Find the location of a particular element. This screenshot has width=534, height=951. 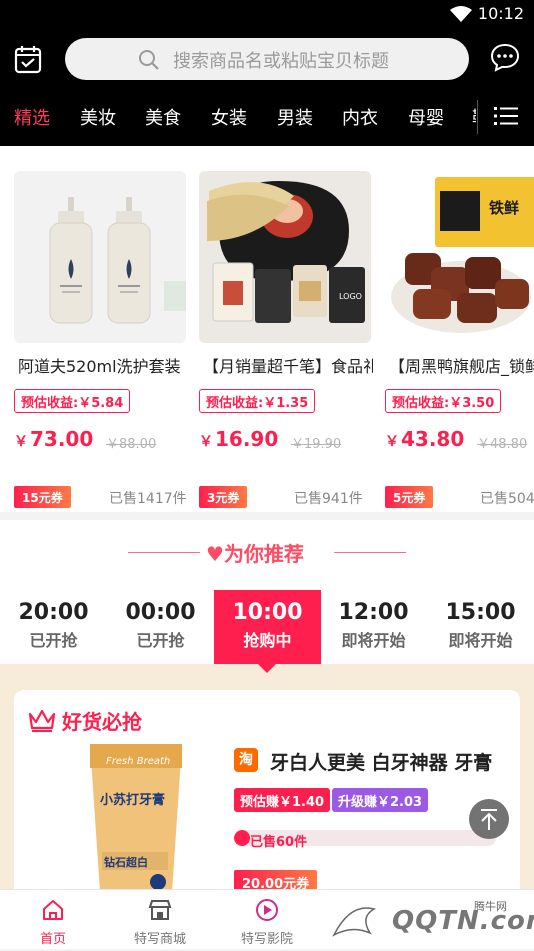

search-icon is located at coordinates (149, 62).